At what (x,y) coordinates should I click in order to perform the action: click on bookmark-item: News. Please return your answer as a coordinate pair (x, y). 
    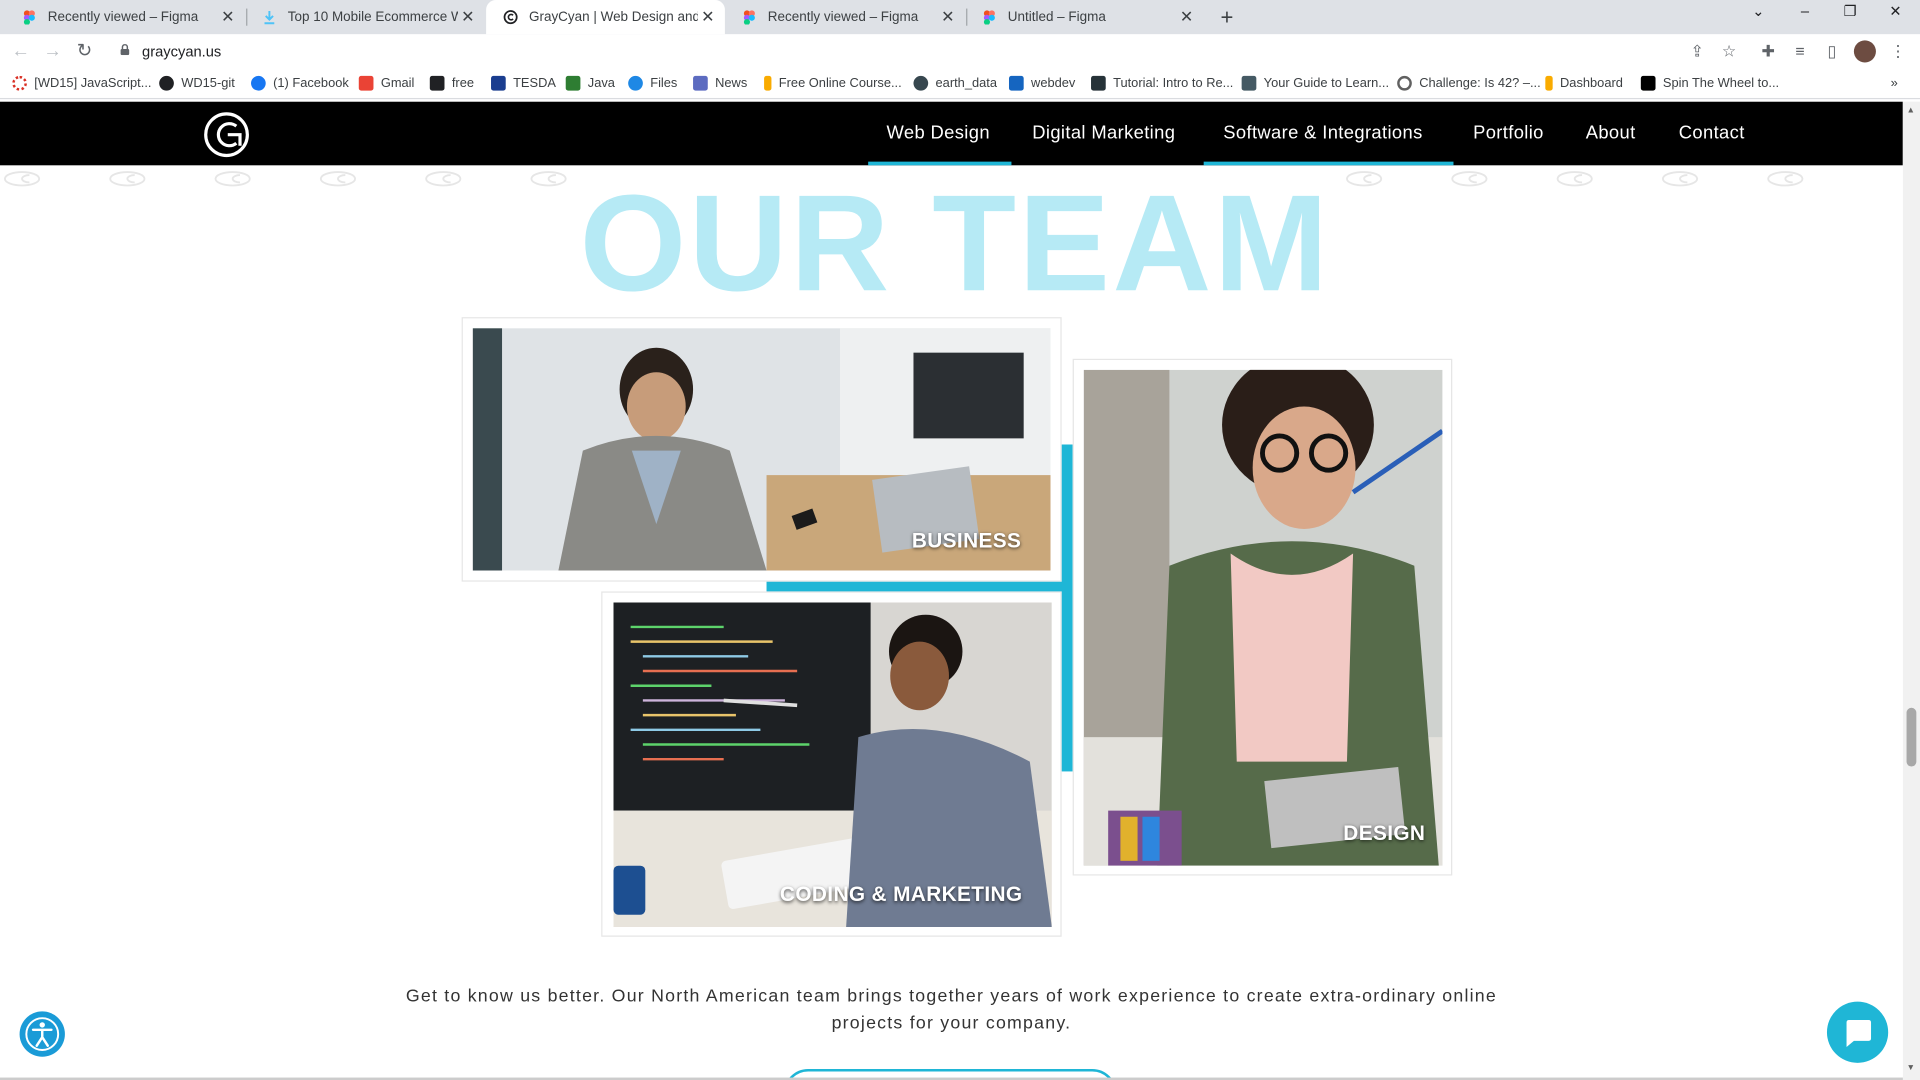
    Looking at the image, I should click on (720, 83).